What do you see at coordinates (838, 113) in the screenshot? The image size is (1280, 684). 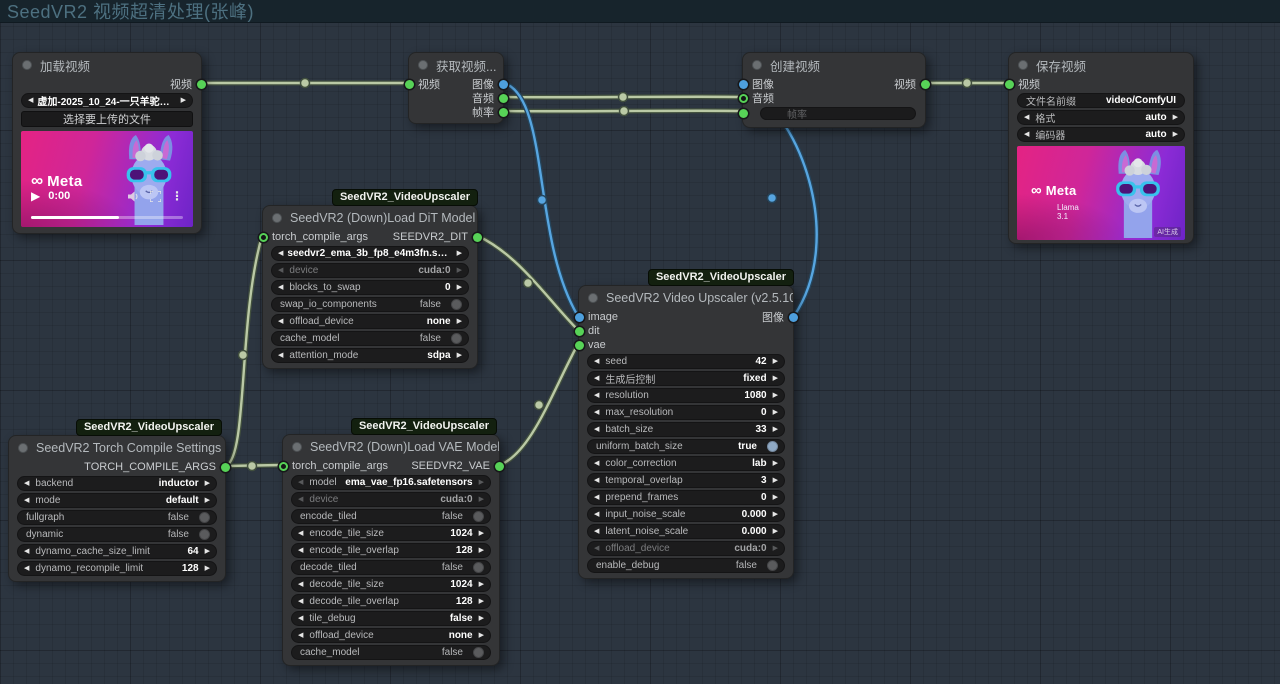 I see `fps-input: 帧率` at bounding box center [838, 113].